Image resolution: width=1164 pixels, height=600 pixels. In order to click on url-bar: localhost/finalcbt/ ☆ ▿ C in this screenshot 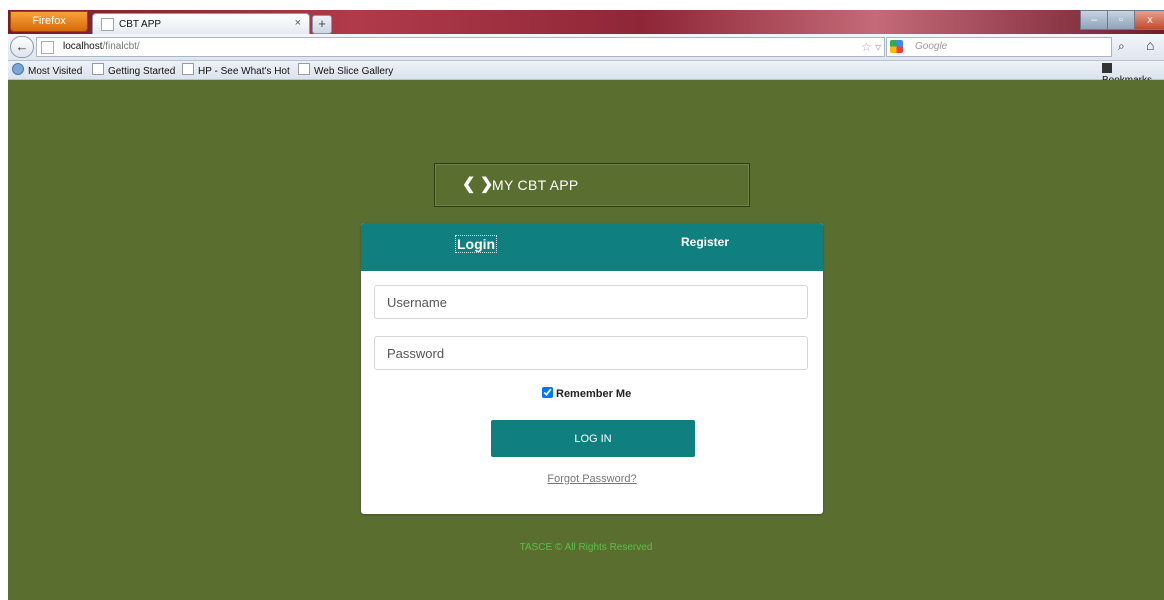, I will do `click(467, 47)`.